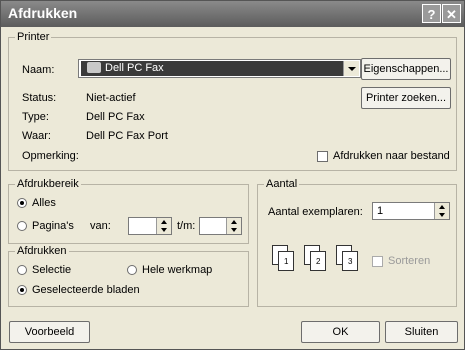 The width and height of the screenshot is (465, 350). What do you see at coordinates (49, 332) in the screenshot?
I see `preview-button: Voorbeeld` at bounding box center [49, 332].